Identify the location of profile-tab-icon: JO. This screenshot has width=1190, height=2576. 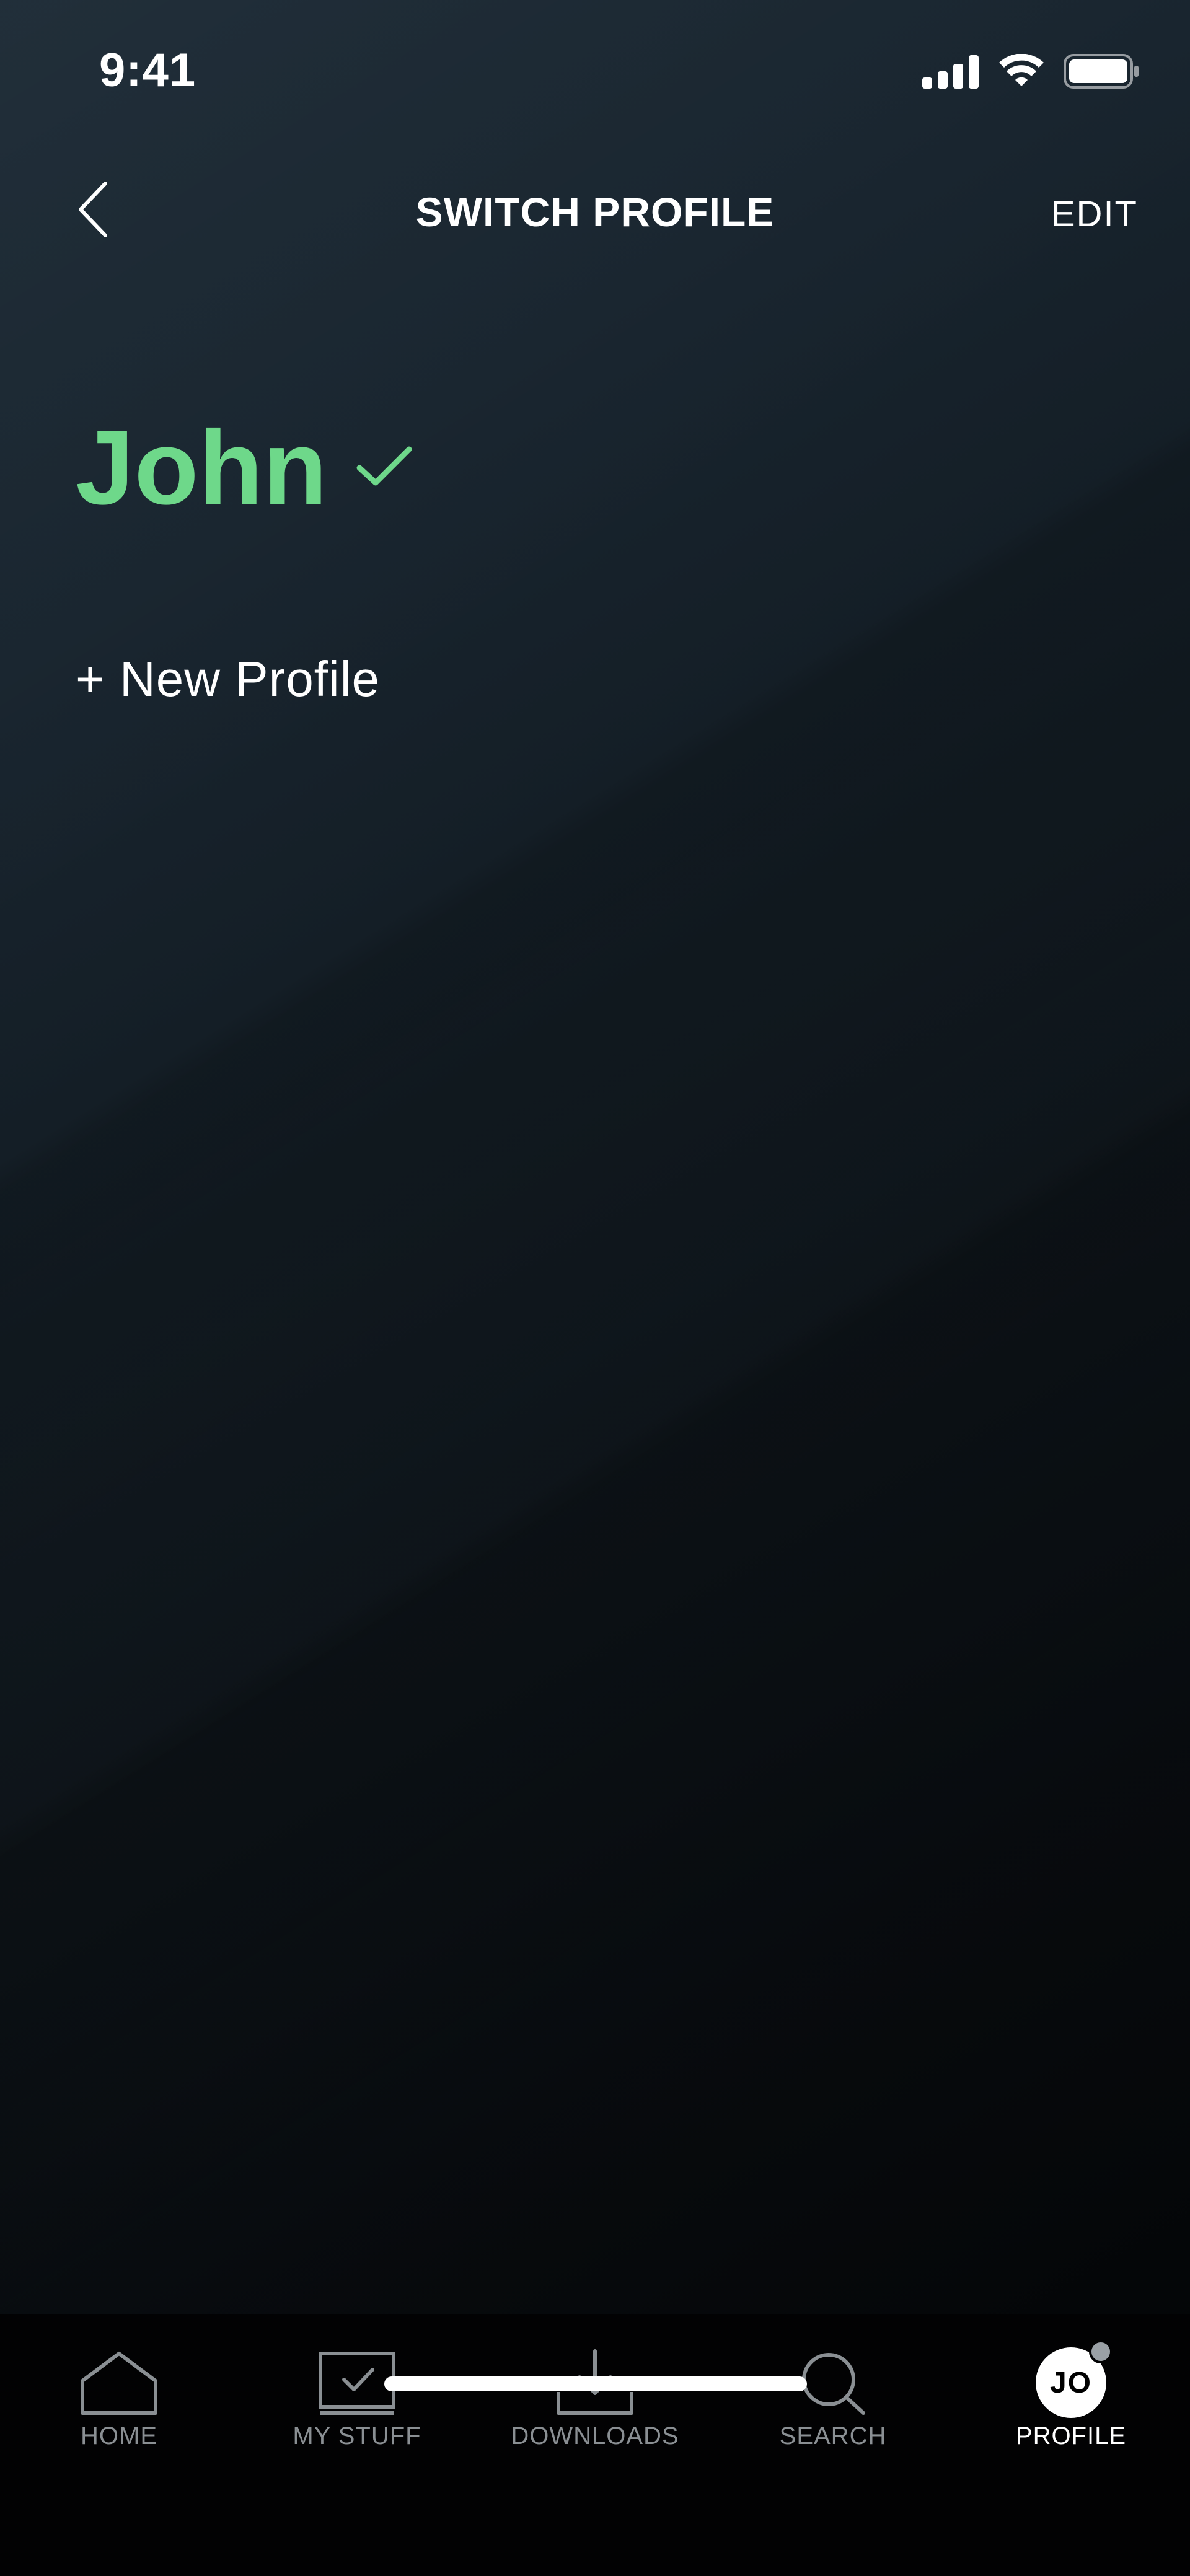
(1074, 2380).